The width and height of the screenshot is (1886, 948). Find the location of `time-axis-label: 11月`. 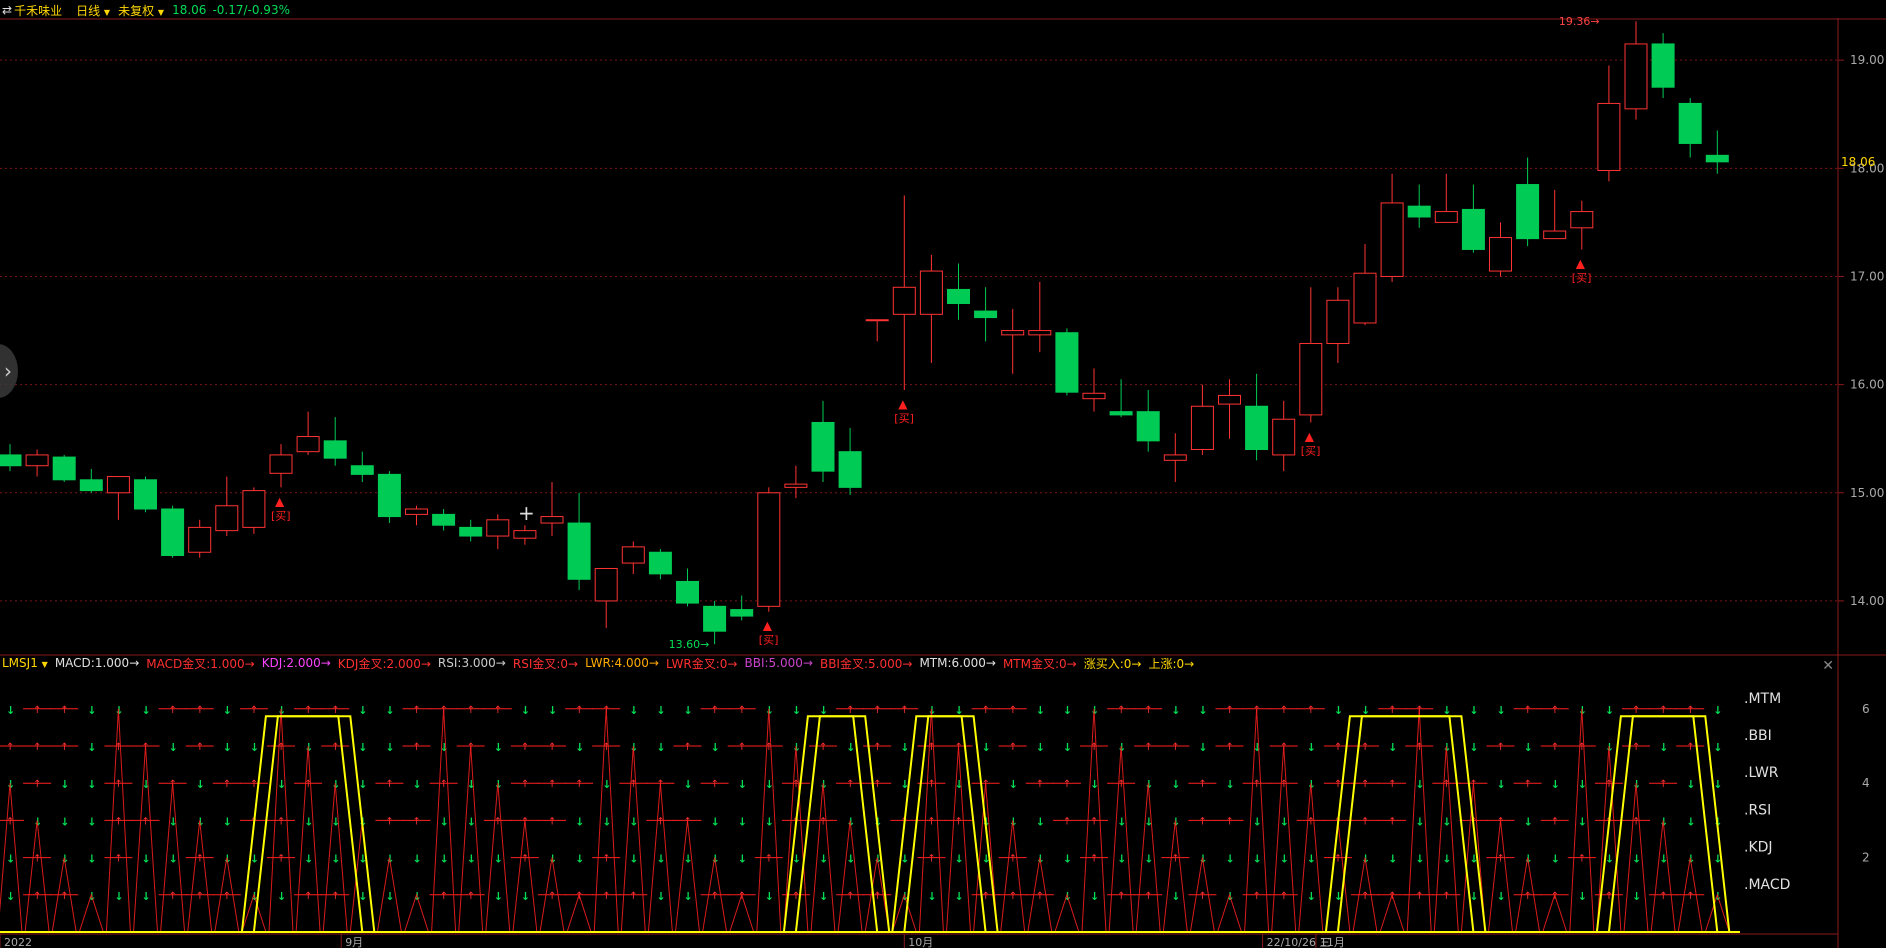

time-axis-label: 11月 is located at coordinates (1332, 942).